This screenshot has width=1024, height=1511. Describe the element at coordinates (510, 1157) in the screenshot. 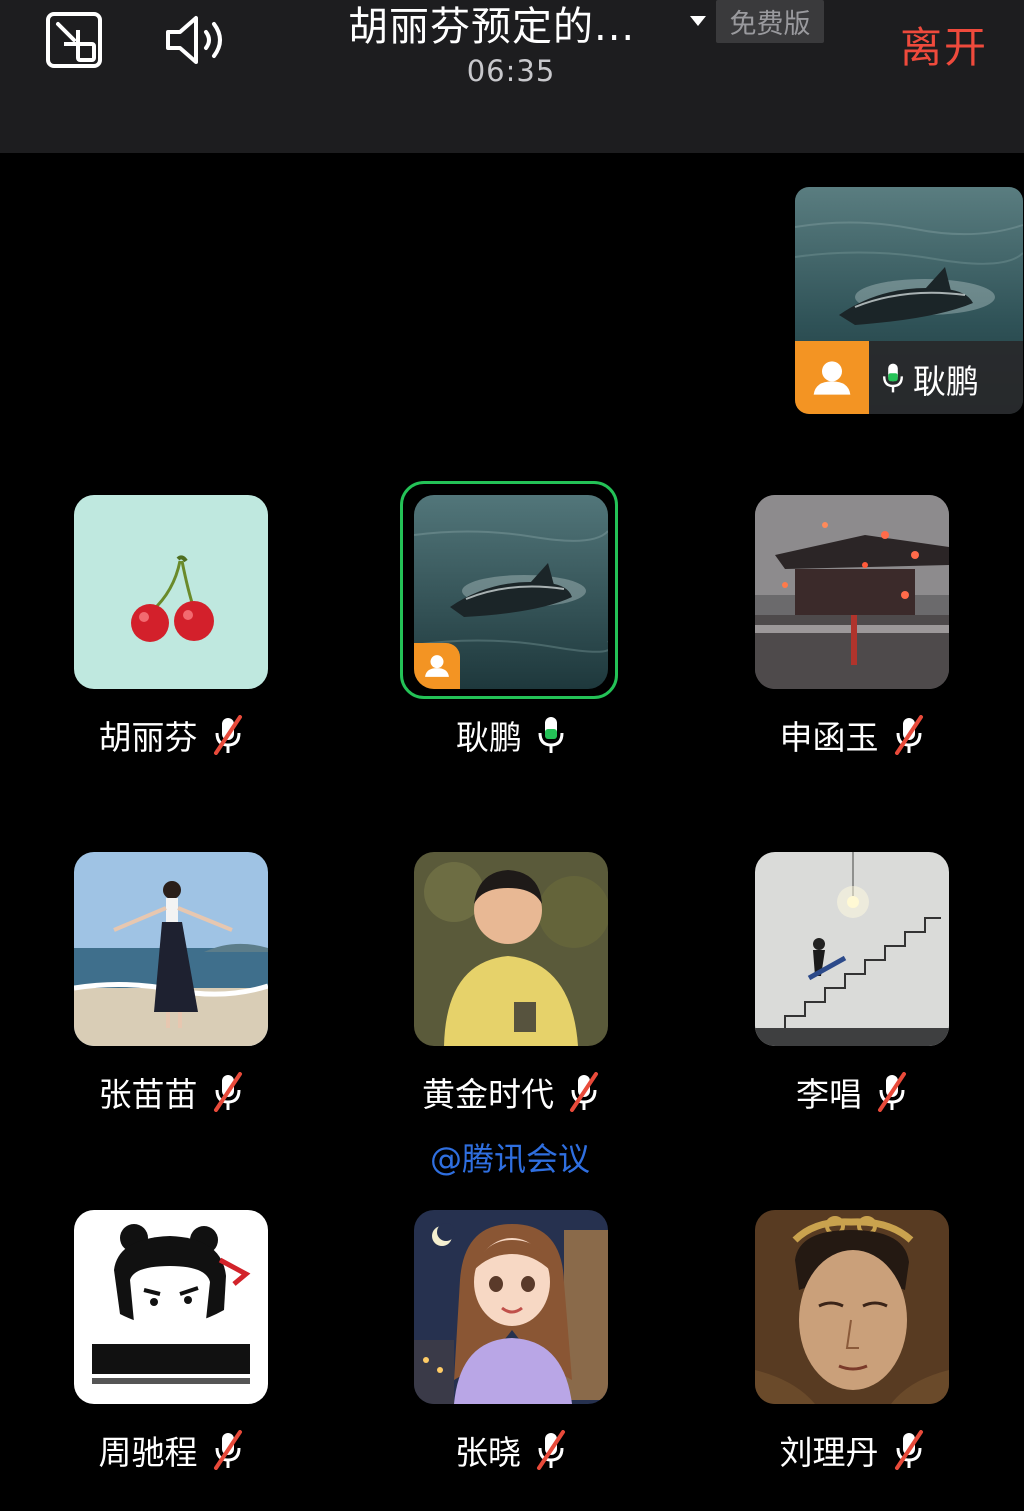

I see `mention-link: @腾讯会议` at that location.